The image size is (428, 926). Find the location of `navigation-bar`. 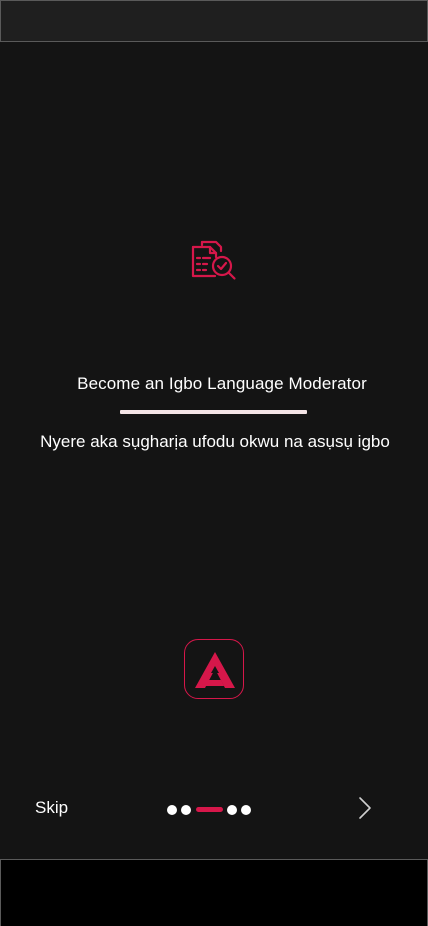

navigation-bar is located at coordinates (214, 892).